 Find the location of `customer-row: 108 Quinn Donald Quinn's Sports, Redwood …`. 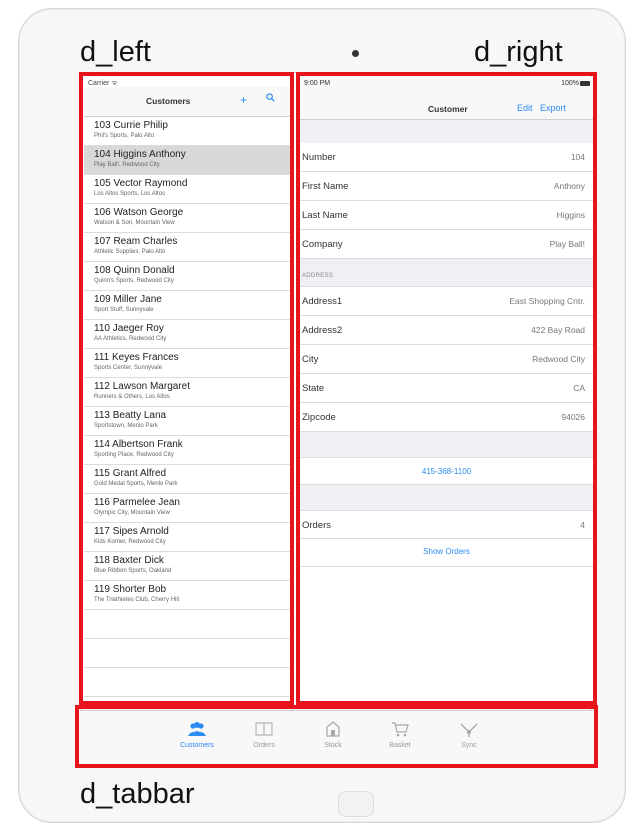

customer-row: 108 Quinn Donald Quinn's Sports, Redwood … is located at coordinates (187, 276).